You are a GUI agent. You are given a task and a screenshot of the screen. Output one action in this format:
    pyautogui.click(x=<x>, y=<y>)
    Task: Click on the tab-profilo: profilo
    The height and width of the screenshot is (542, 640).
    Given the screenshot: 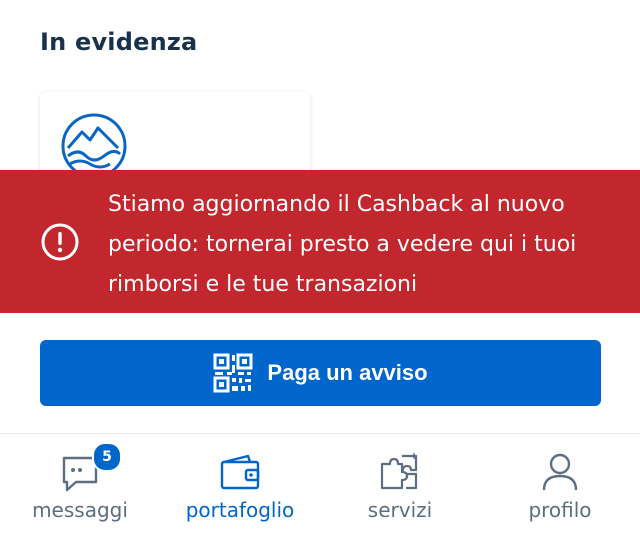 What is the action you would take?
    pyautogui.click(x=560, y=488)
    